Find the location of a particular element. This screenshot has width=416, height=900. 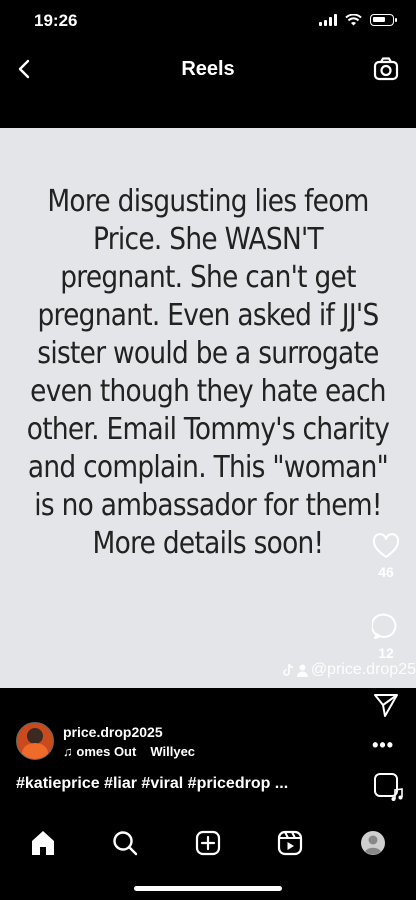

avatar is located at coordinates (35, 741).